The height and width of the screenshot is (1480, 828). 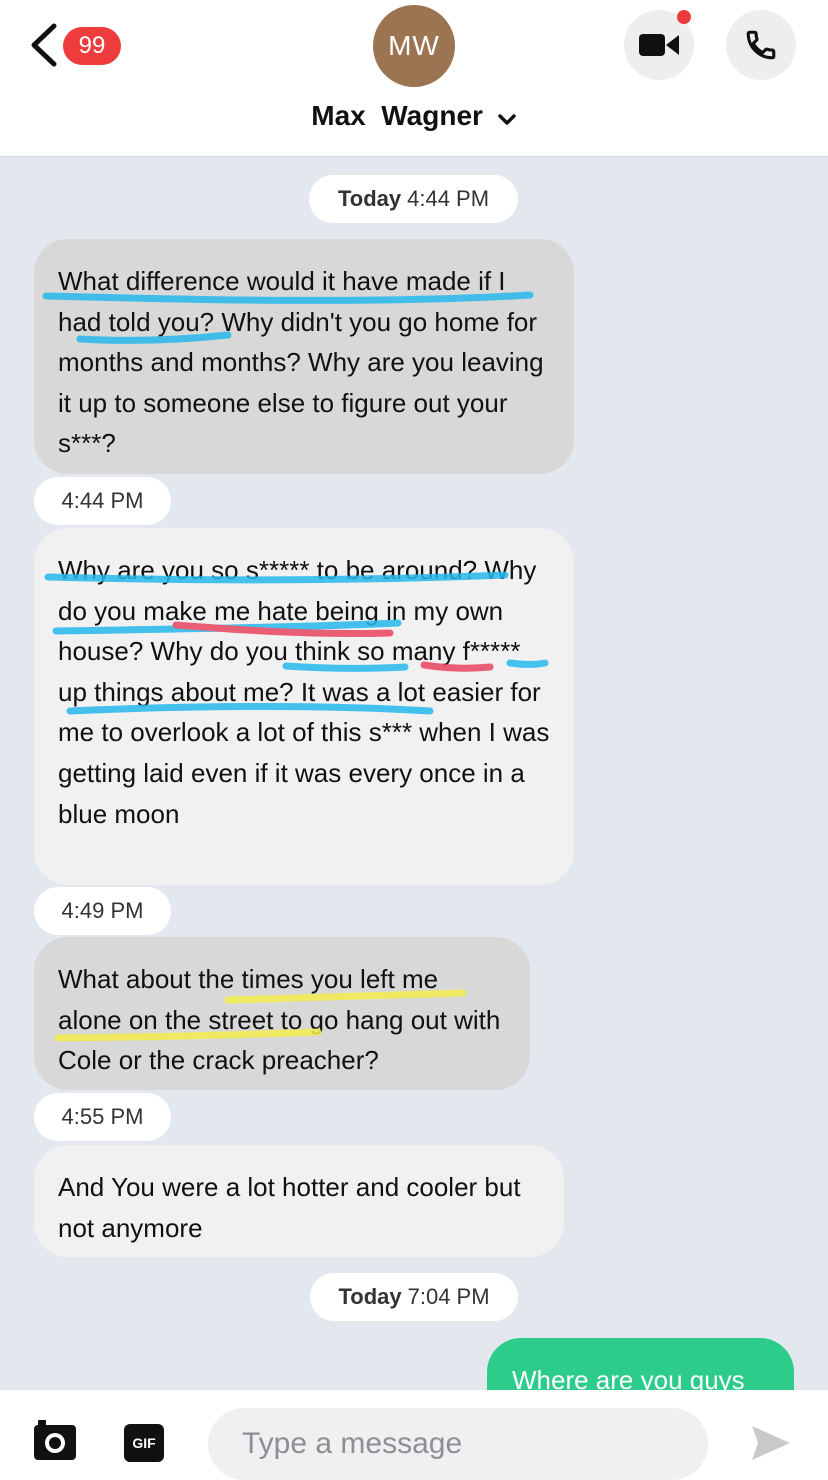 I want to click on contact-avatar: MW, so click(x=414, y=46).